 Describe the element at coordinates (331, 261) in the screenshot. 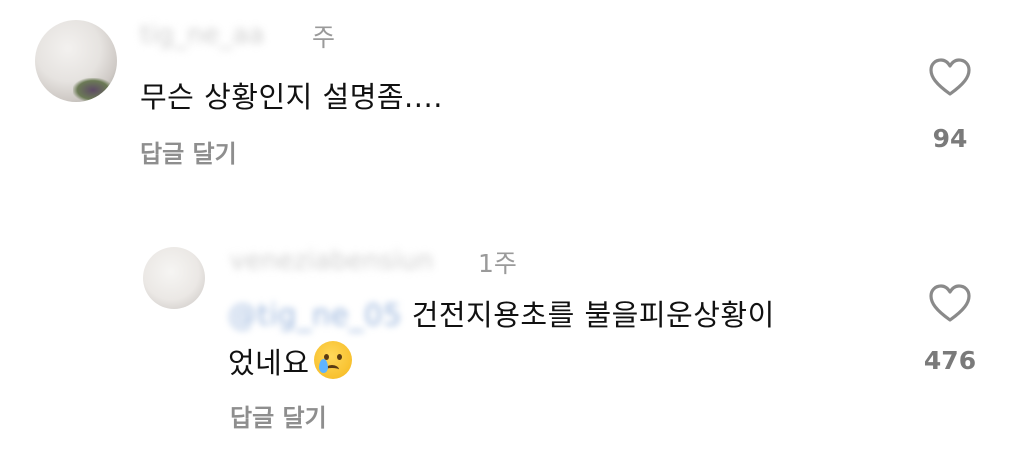

I see `username: veneziabensiun` at that location.